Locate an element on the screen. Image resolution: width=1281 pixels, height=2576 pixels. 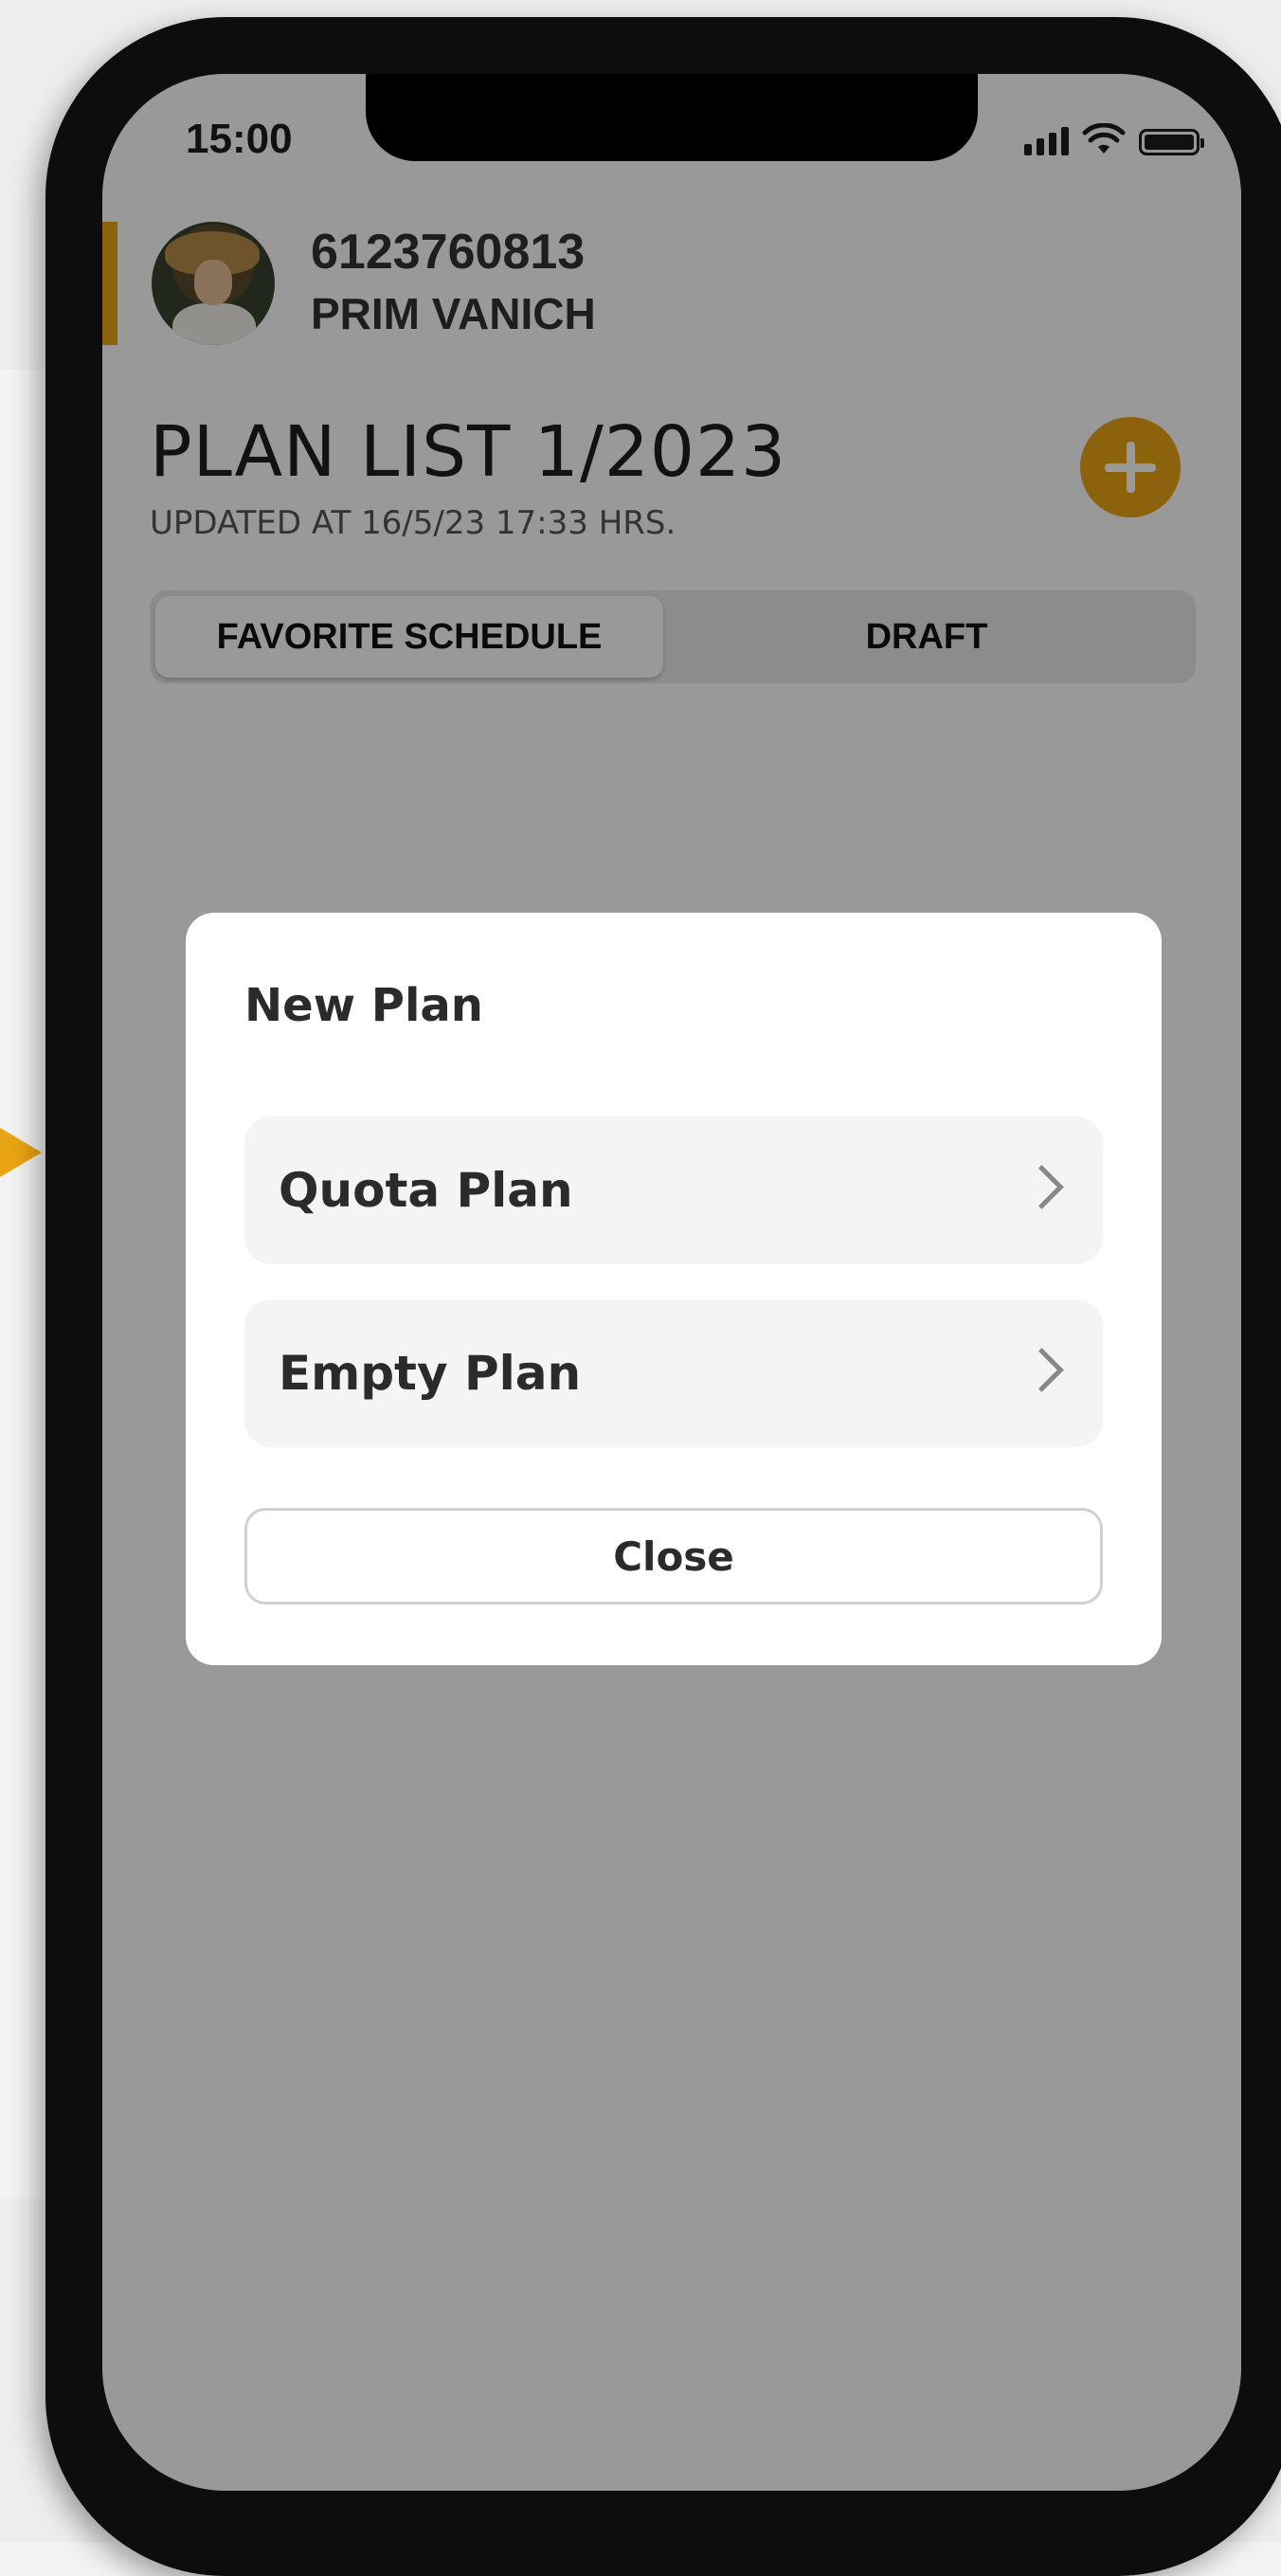
status-icons is located at coordinates (1114, 139).